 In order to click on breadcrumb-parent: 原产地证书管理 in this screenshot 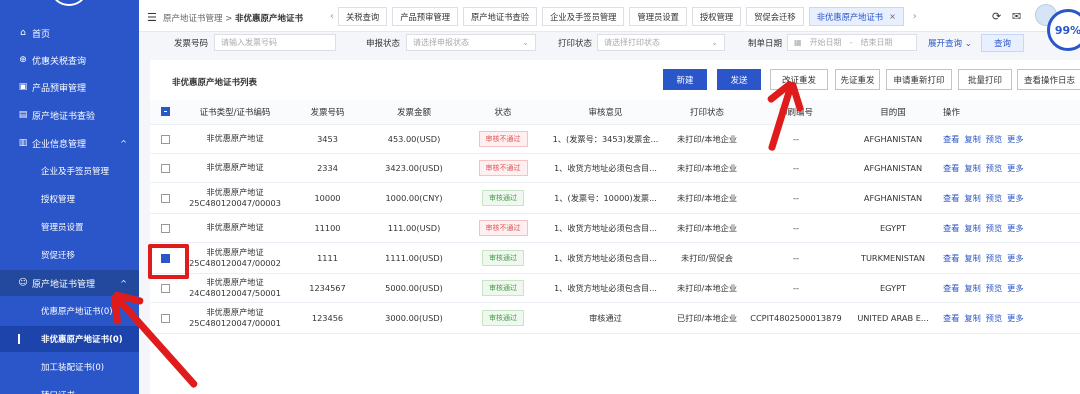, I will do `click(193, 19)`.